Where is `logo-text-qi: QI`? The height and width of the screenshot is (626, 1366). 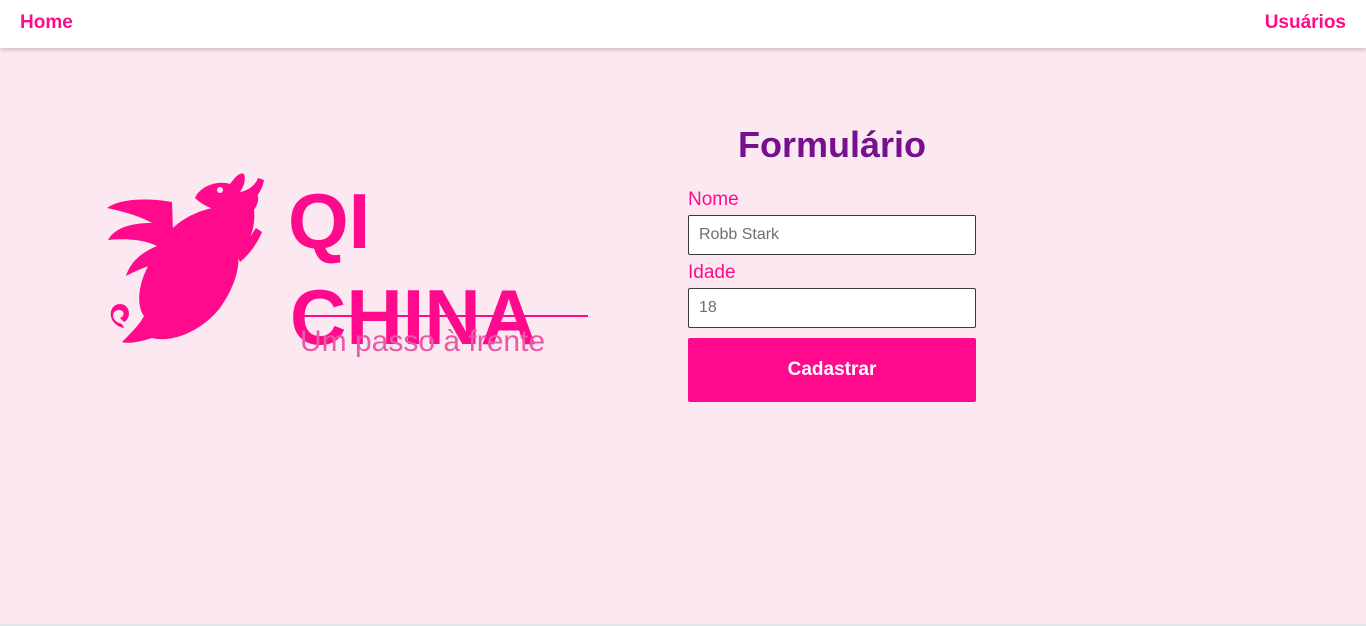 logo-text-qi: QI is located at coordinates (329, 221).